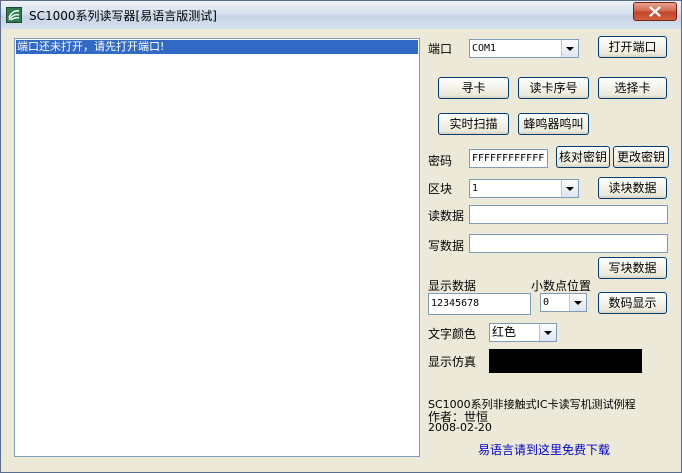 The image size is (682, 473). What do you see at coordinates (484, 48) in the screenshot?
I see `port-value: COM1` at bounding box center [484, 48].